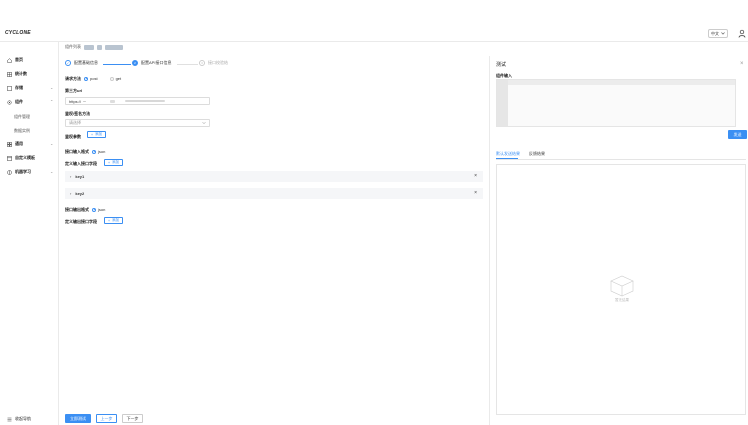  What do you see at coordinates (19, 87) in the screenshot?
I see `sidebar-item-label: 存储` at bounding box center [19, 87].